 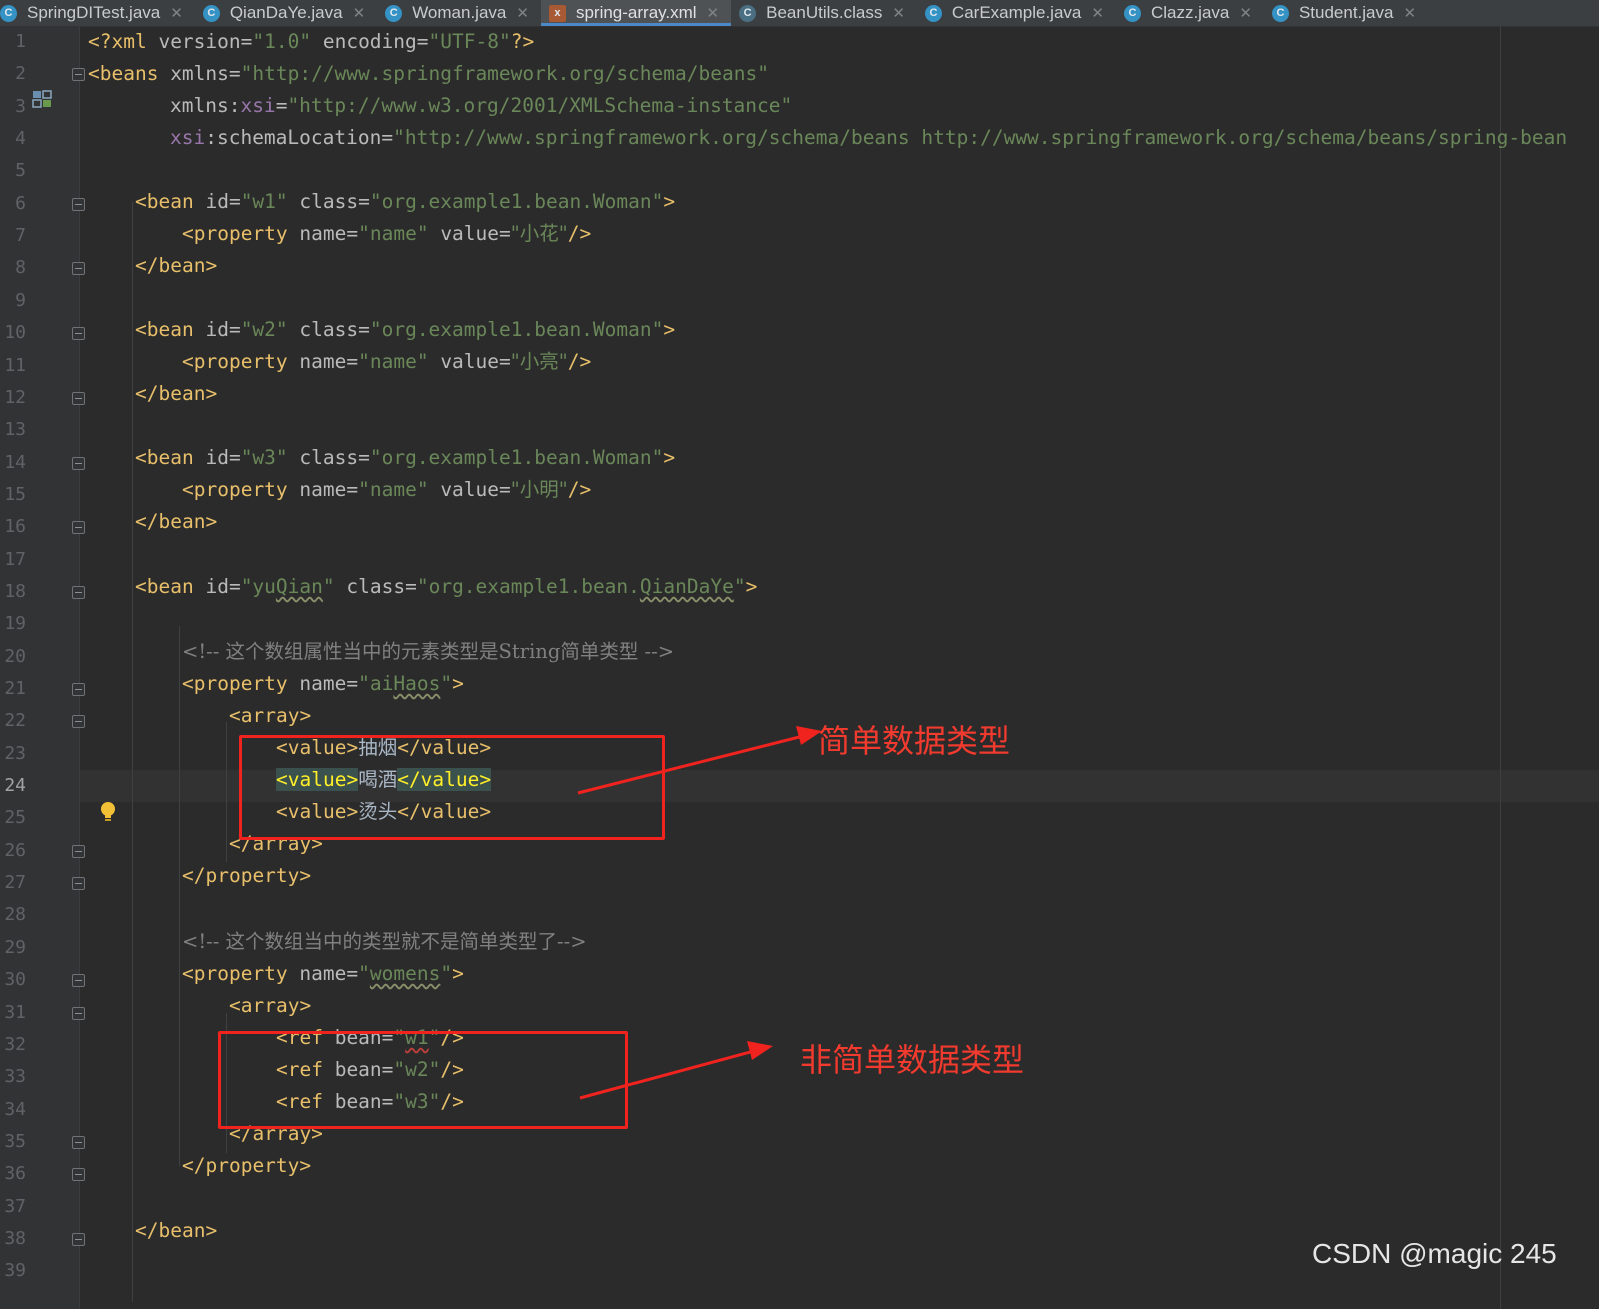 I want to click on watermark: CSDN @magic 245, so click(x=1434, y=1253).